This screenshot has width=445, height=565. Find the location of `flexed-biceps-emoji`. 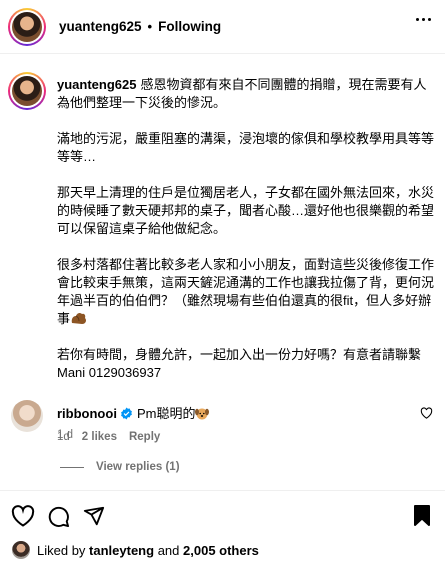

flexed-biceps-emoji is located at coordinates (79, 318).